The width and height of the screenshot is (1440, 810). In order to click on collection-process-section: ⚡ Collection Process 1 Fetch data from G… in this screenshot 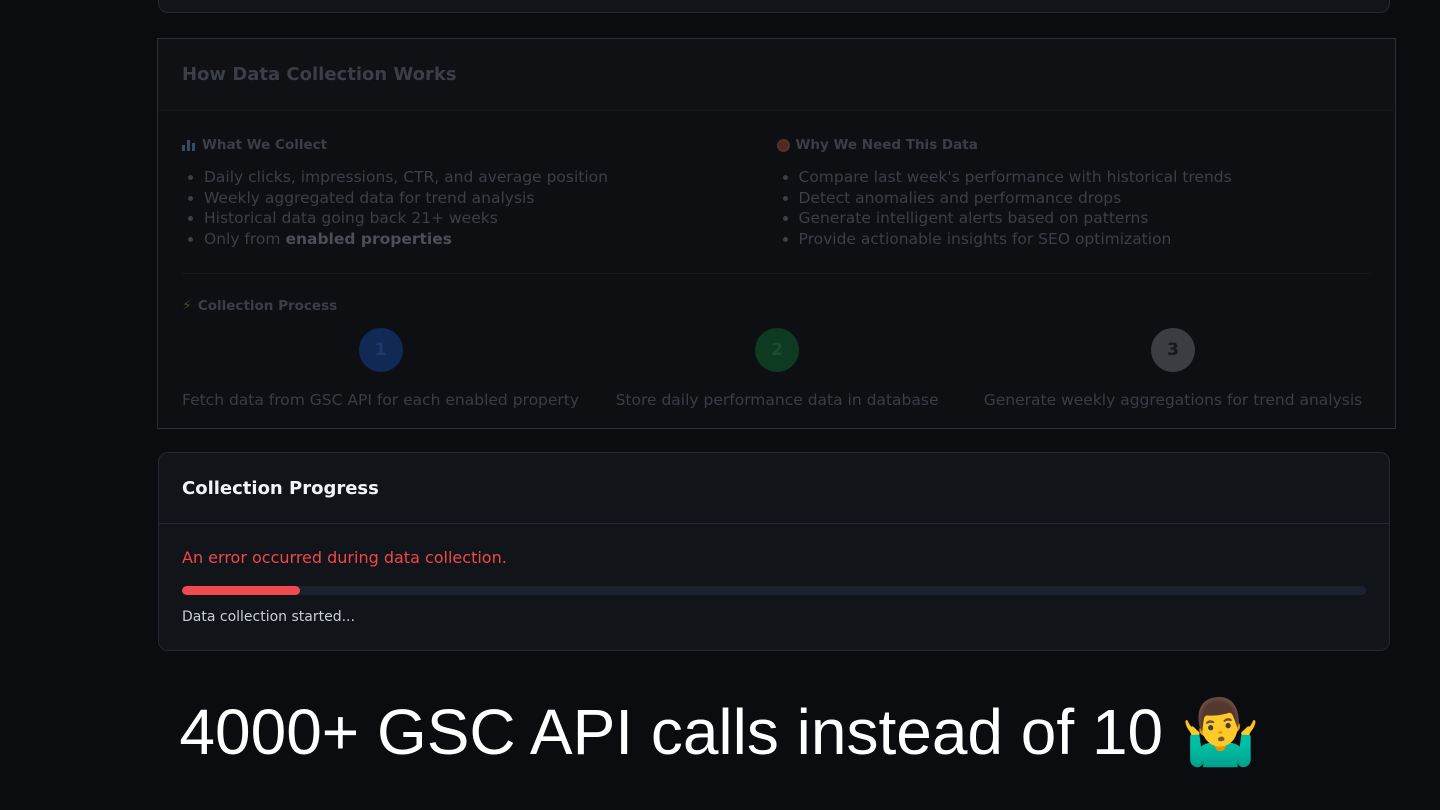, I will do `click(776, 341)`.